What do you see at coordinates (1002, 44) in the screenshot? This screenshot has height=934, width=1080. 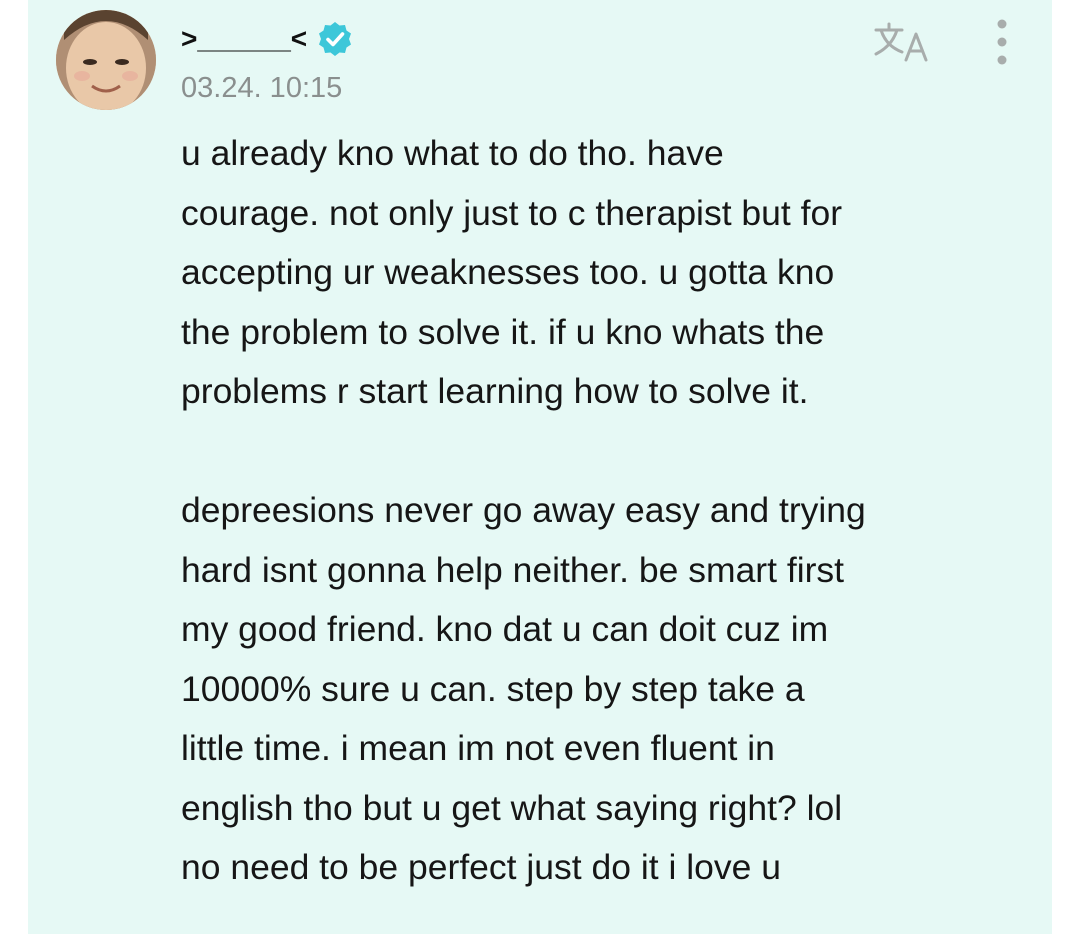 I see `more-vertical-icon` at bounding box center [1002, 44].